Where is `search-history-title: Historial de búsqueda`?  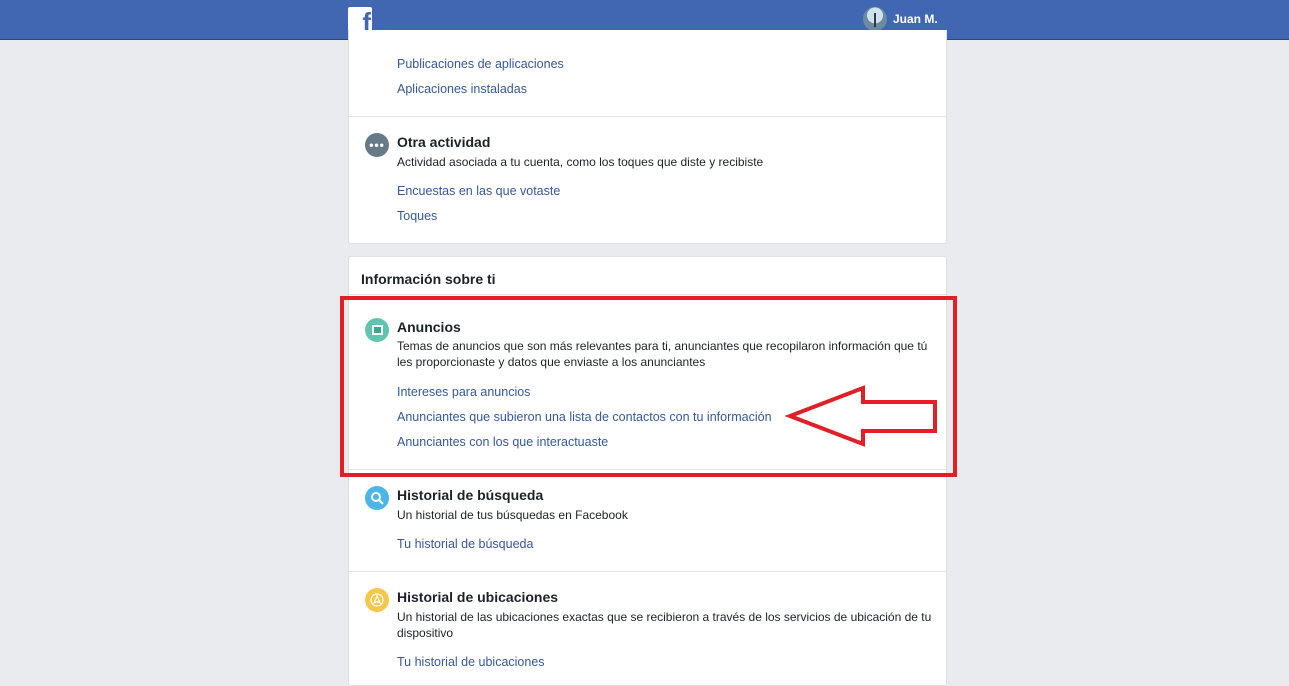 search-history-title: Historial de búsqueda is located at coordinates (470, 495).